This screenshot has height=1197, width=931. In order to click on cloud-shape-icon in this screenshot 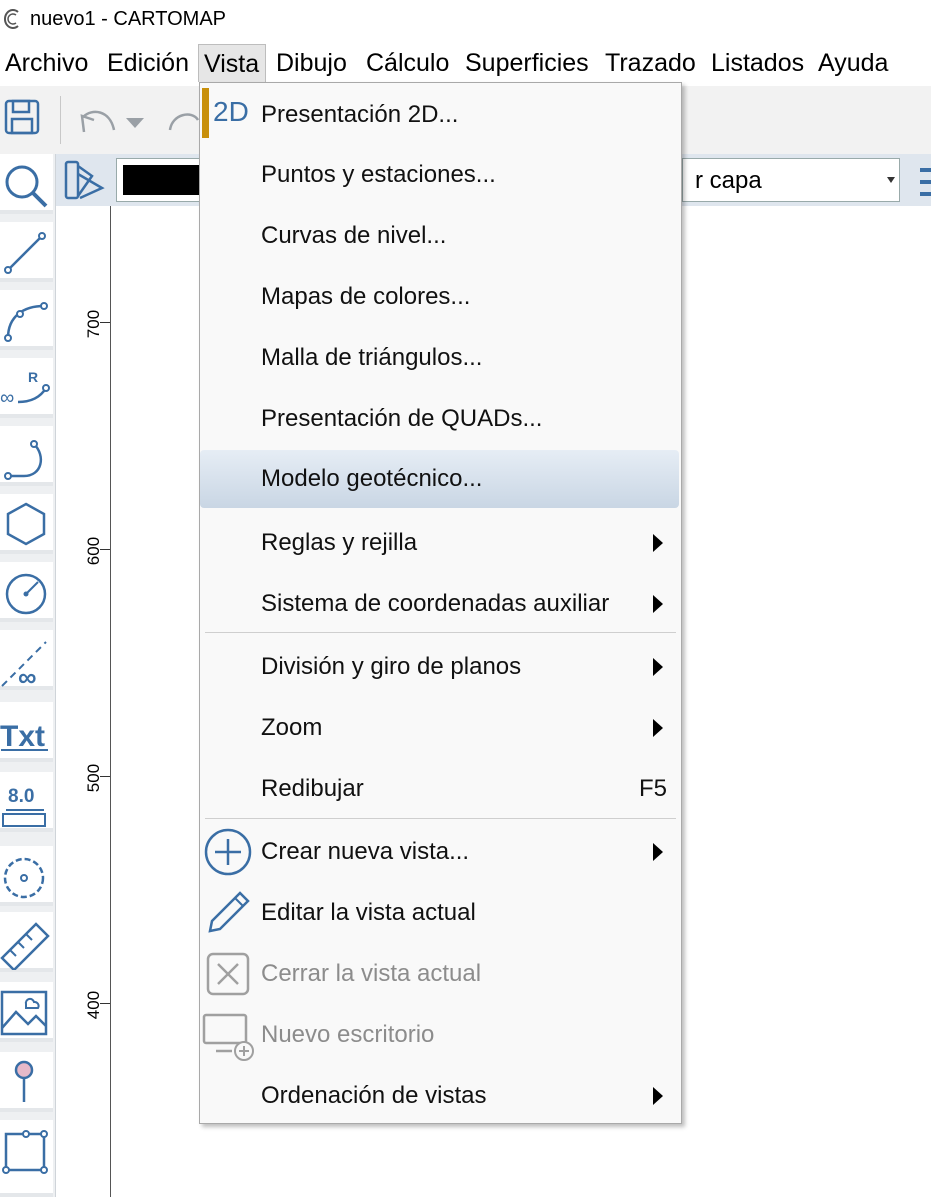, I will do `click(24, 878)`.